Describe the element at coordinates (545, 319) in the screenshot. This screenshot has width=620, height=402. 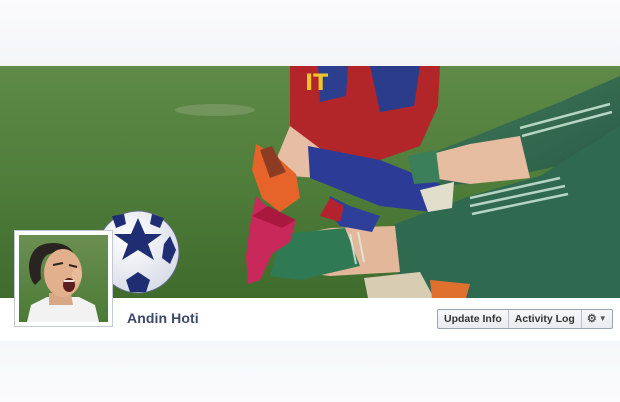
I see `activity-log-button: Activity Log` at that location.